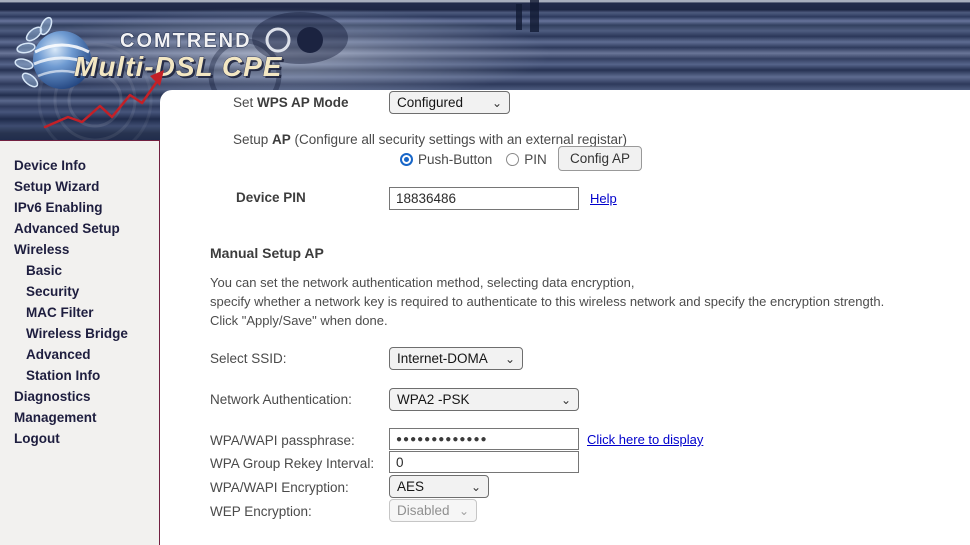 The width and height of the screenshot is (970, 545). I want to click on set-wps-ap-mode-label: Set WPS AP Mode, so click(291, 102).